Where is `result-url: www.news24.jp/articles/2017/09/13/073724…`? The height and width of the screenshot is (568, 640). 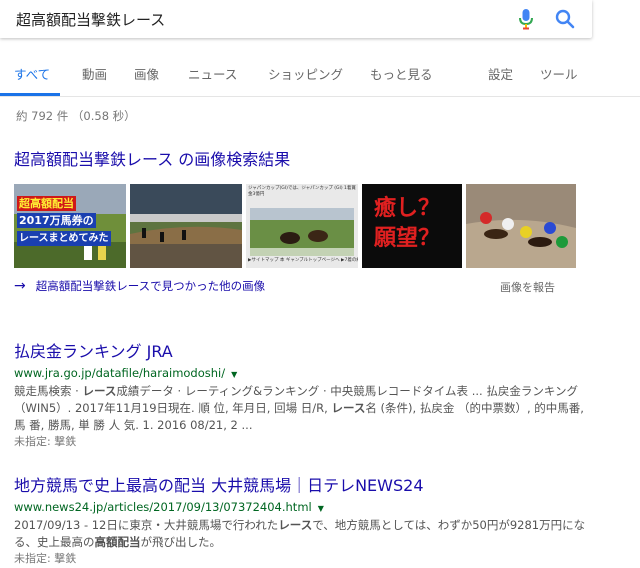
result-url: www.news24.jp/articles/2017/09/13/073724… is located at coordinates (314, 507).